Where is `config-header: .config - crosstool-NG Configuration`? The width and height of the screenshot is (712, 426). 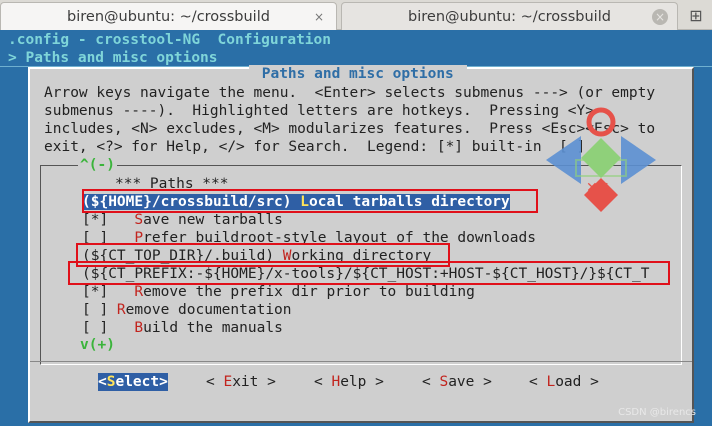 config-header: .config - crosstool-NG Configuration is located at coordinates (170, 40).